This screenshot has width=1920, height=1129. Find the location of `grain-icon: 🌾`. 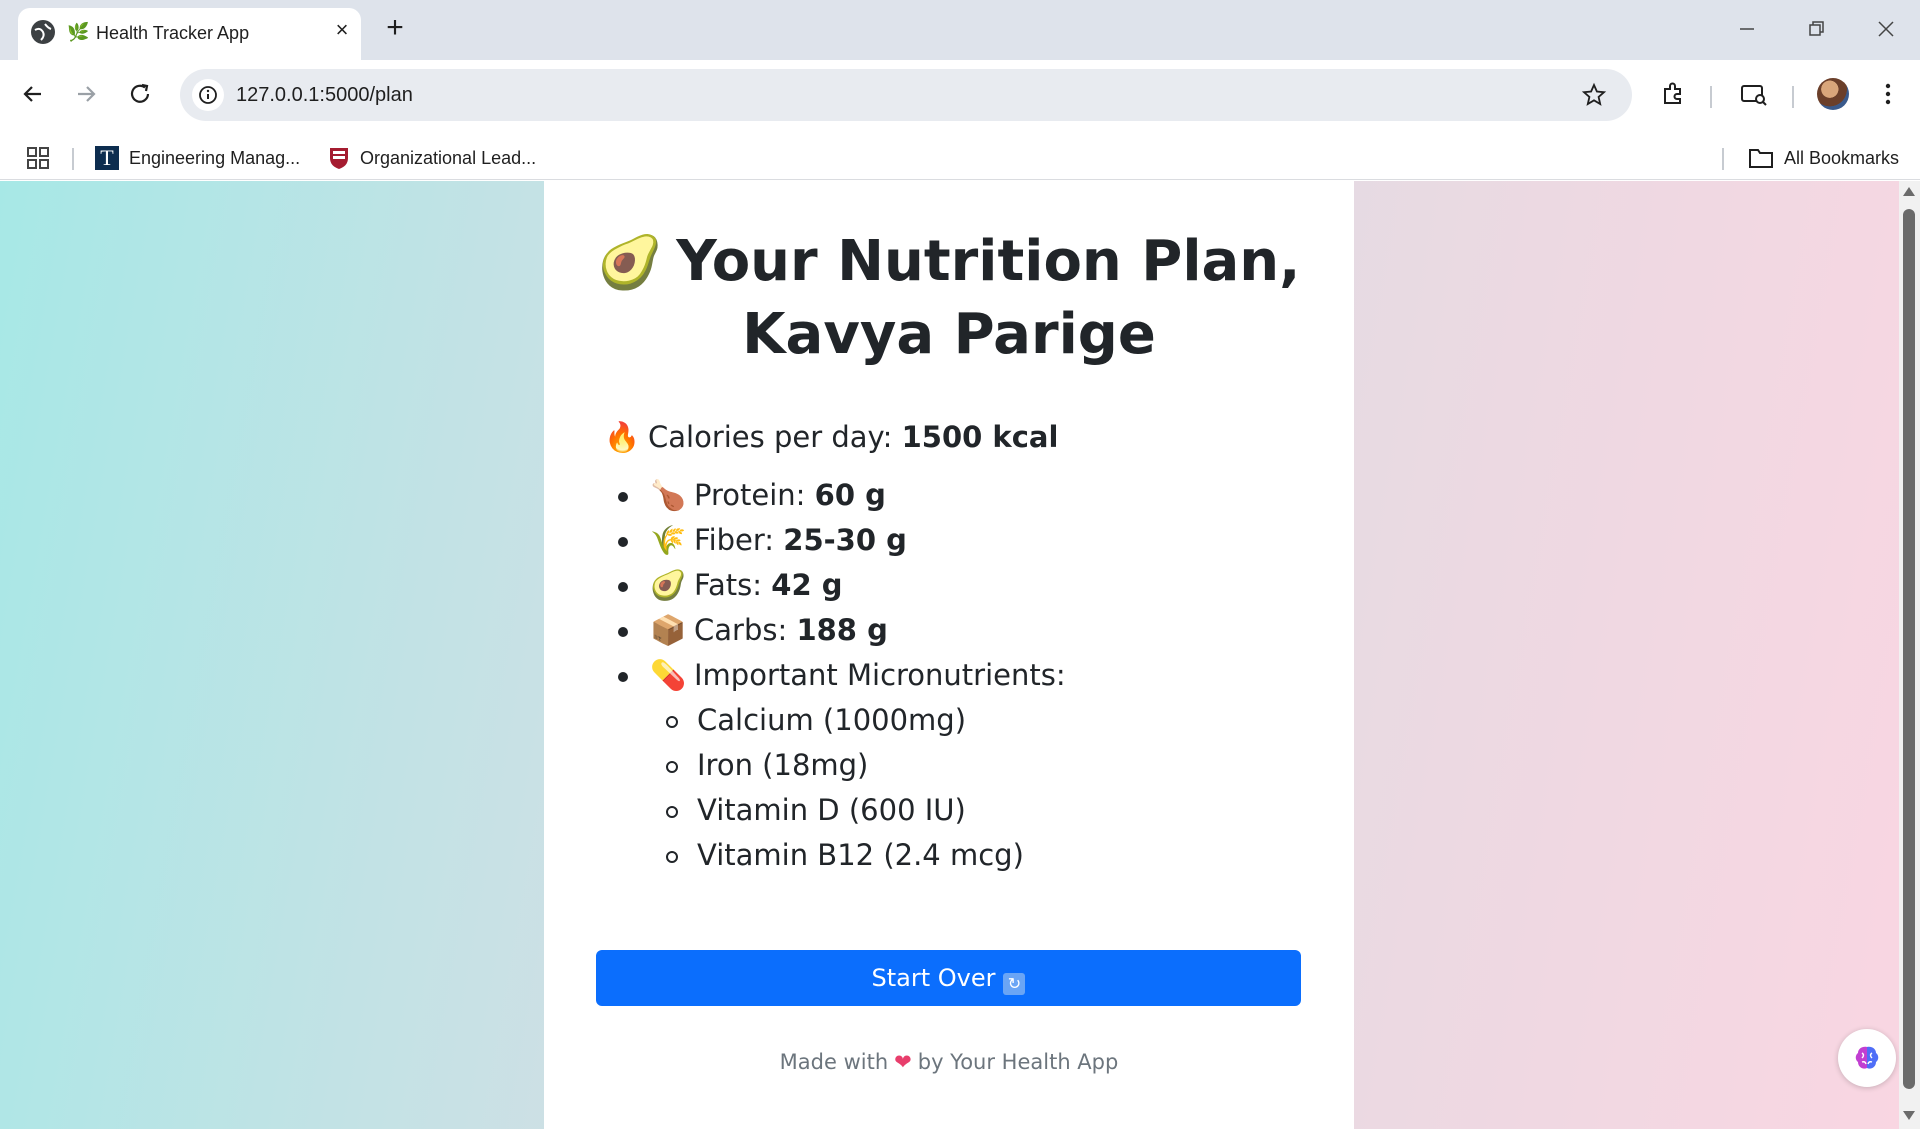

grain-icon: 🌾 is located at coordinates (668, 540).